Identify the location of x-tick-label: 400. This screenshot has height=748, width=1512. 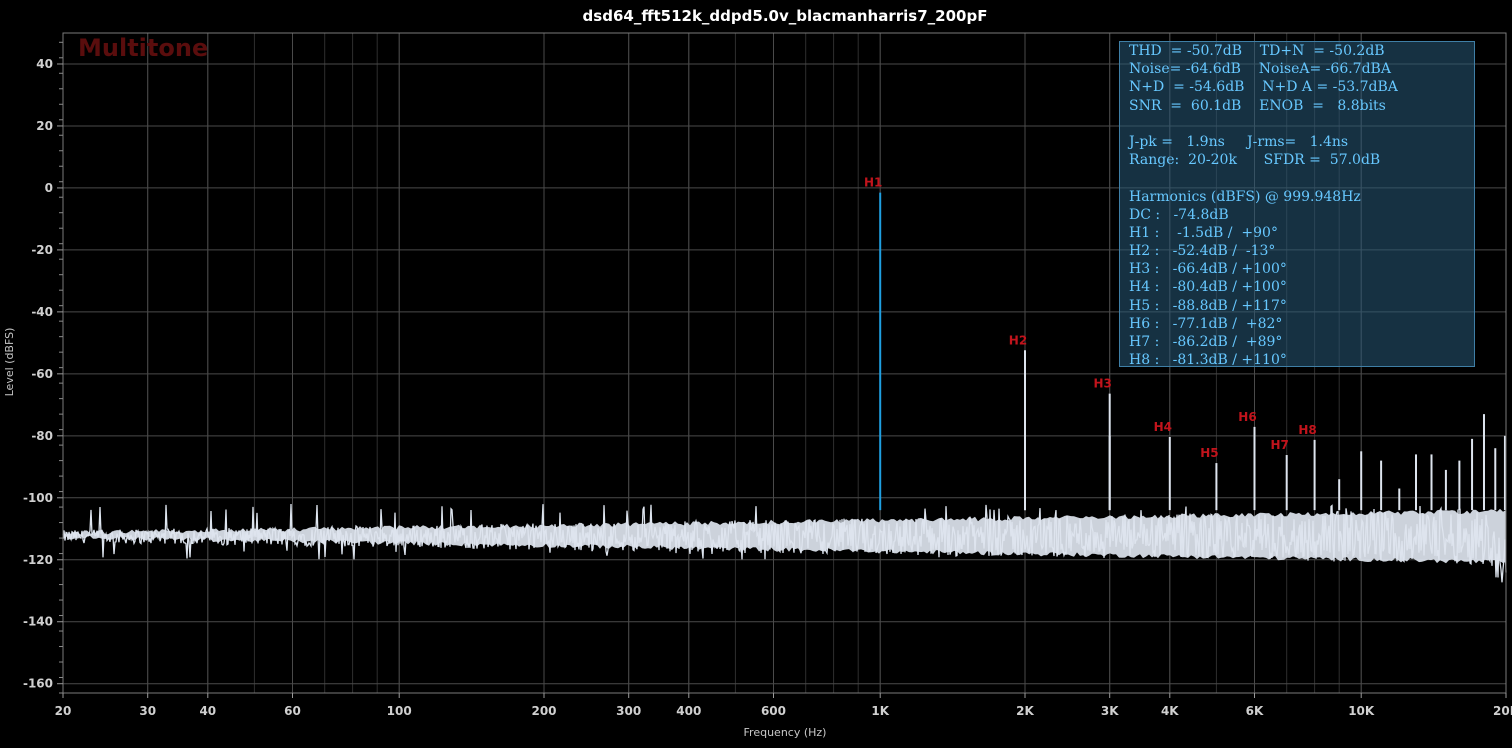
(688, 711).